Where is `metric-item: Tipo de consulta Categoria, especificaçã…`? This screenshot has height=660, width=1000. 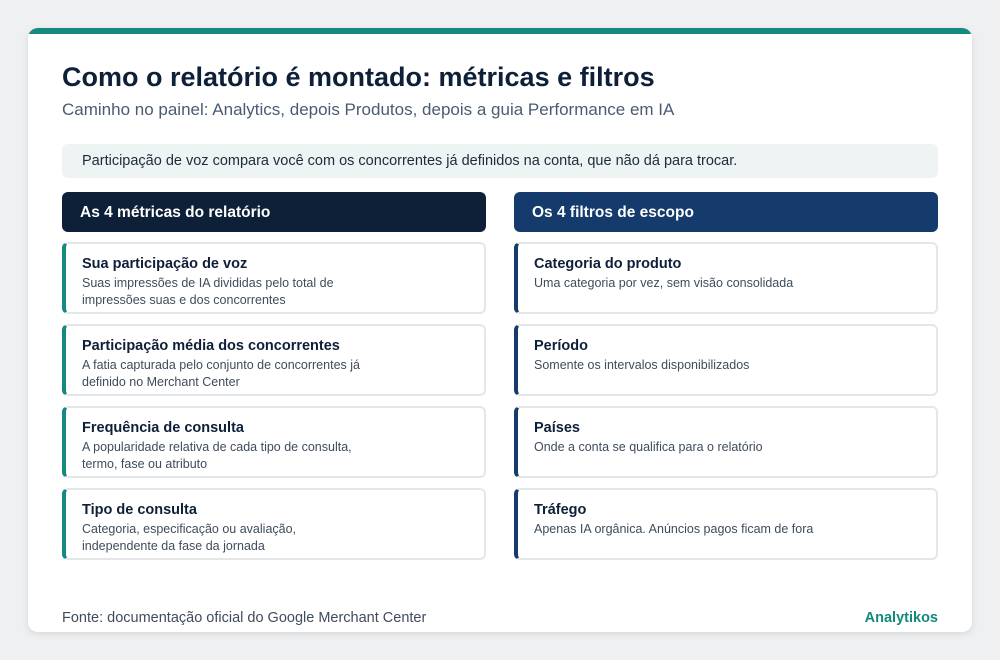
metric-item: Tipo de consulta Categoria, especificaçã… is located at coordinates (274, 524).